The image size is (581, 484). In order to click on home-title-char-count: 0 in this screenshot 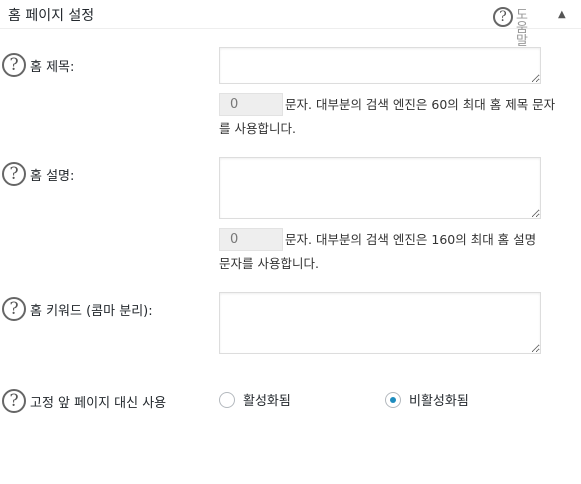, I will do `click(251, 104)`.